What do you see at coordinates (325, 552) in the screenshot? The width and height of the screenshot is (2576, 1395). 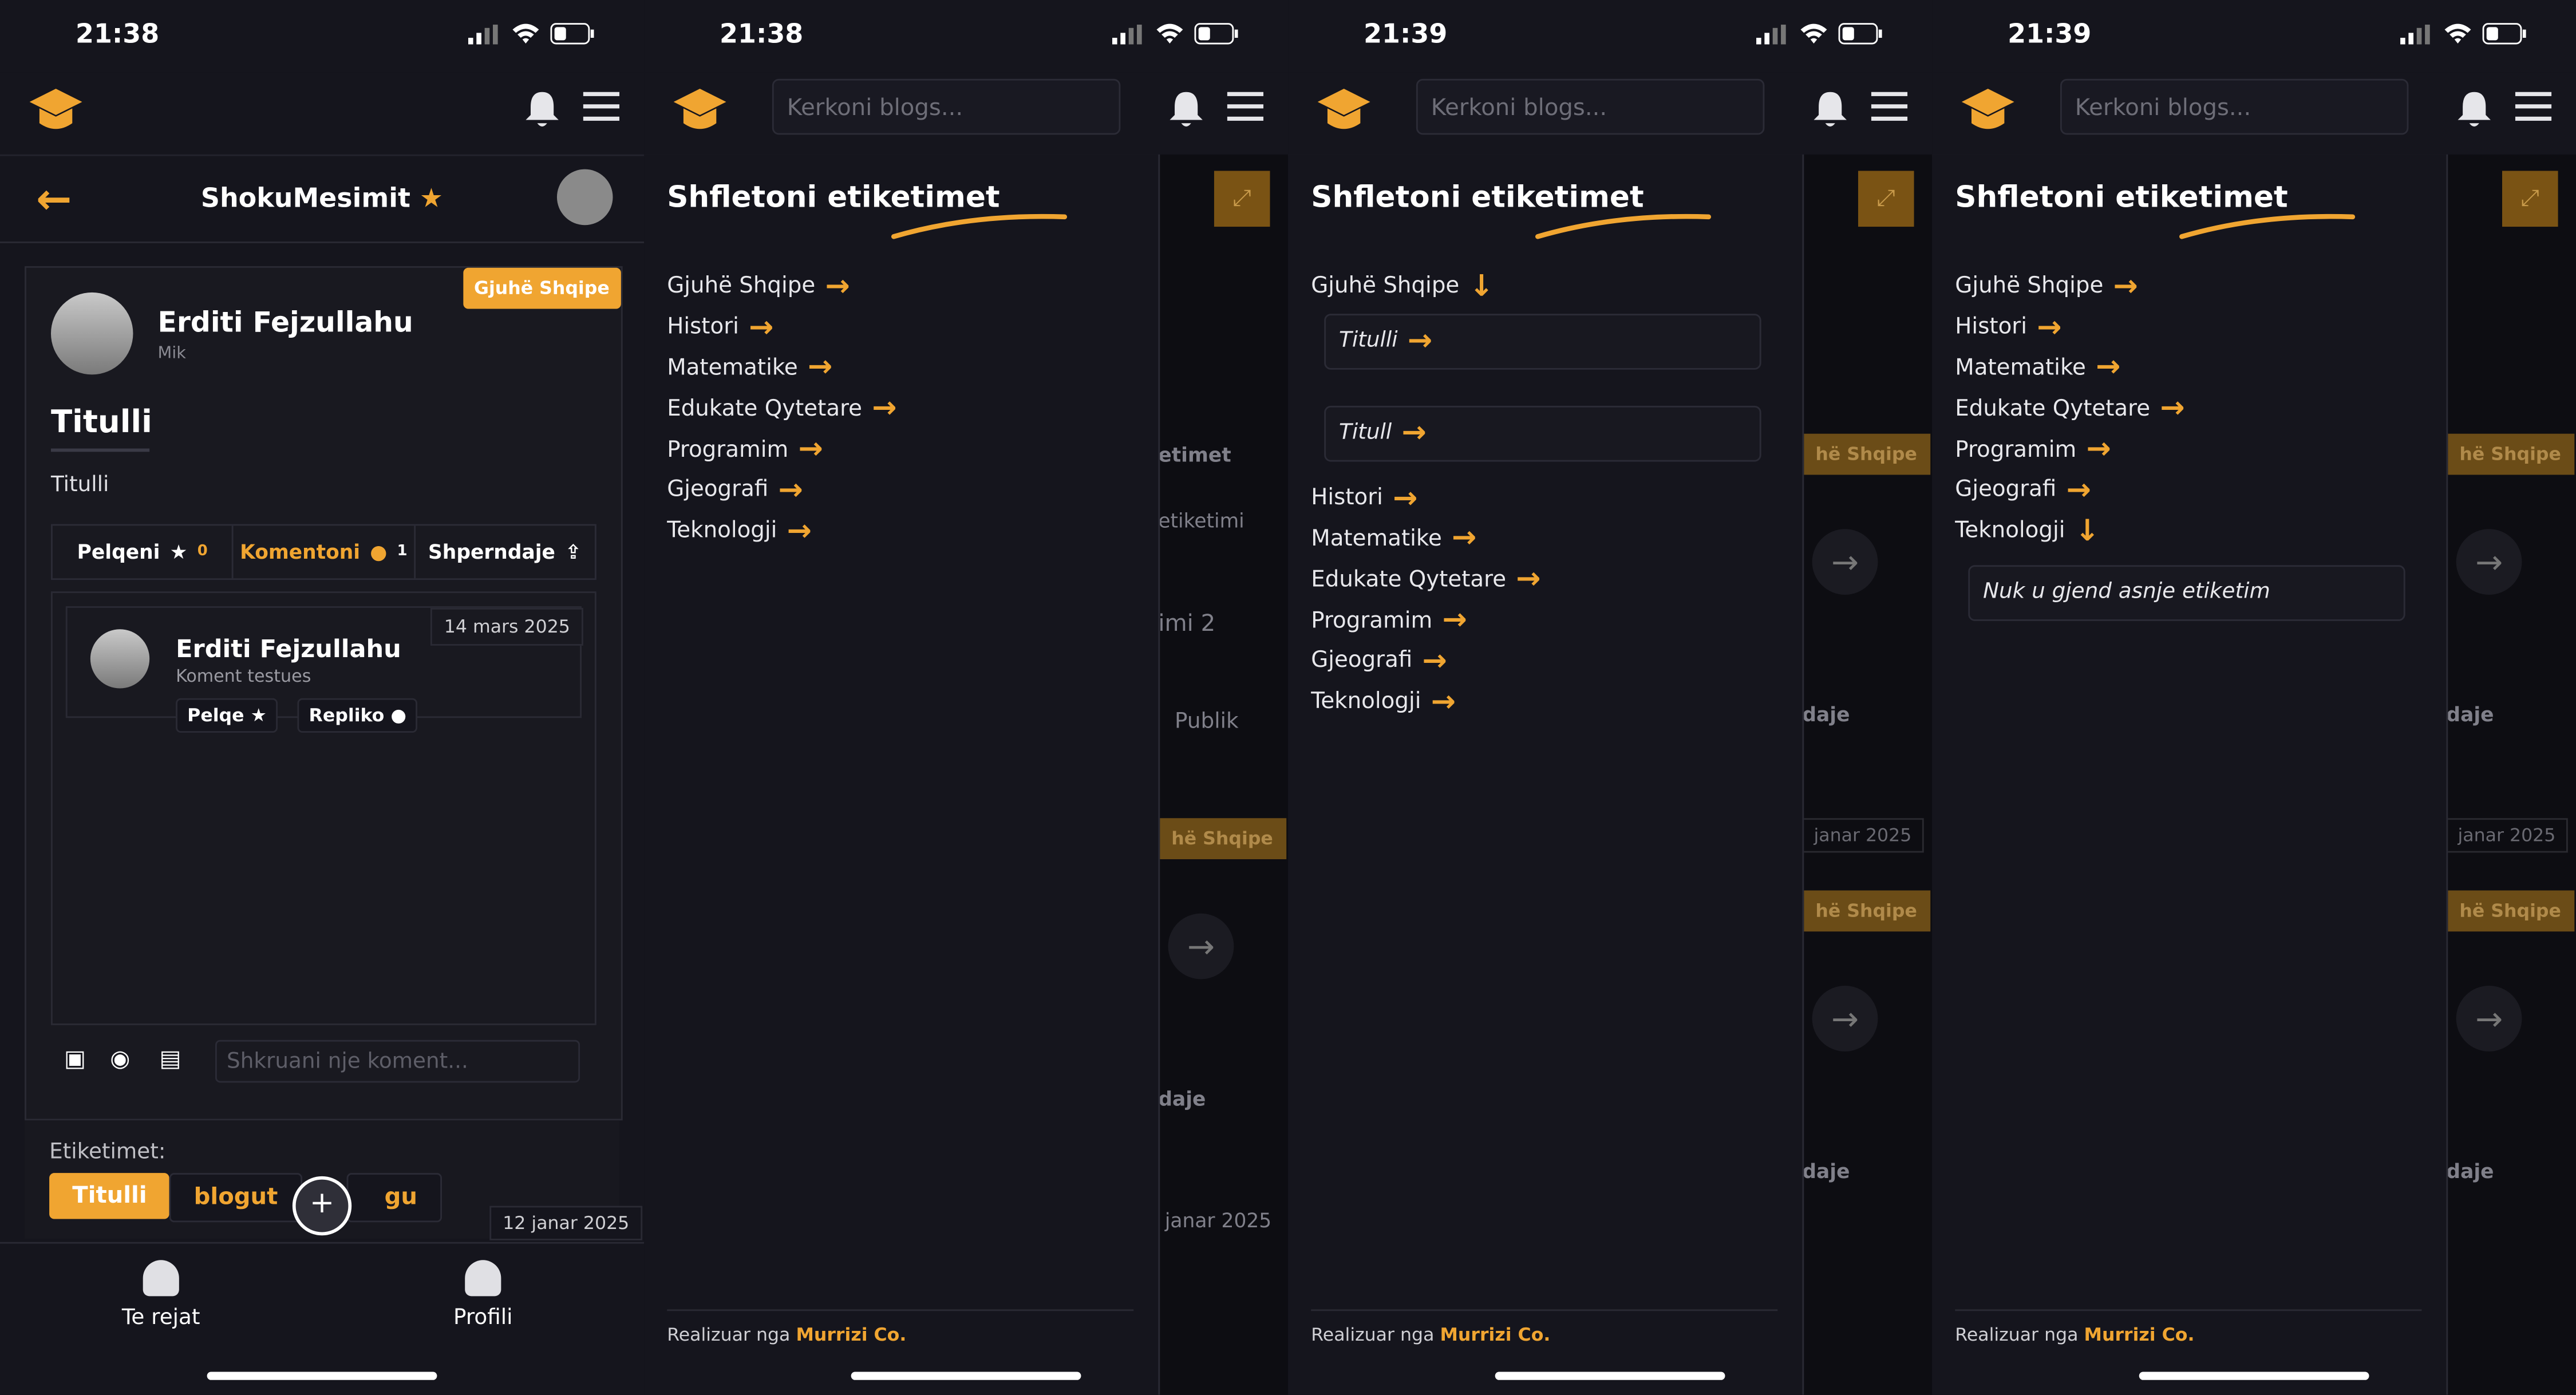 I see `comment-button: Komentoni ● 1` at bounding box center [325, 552].